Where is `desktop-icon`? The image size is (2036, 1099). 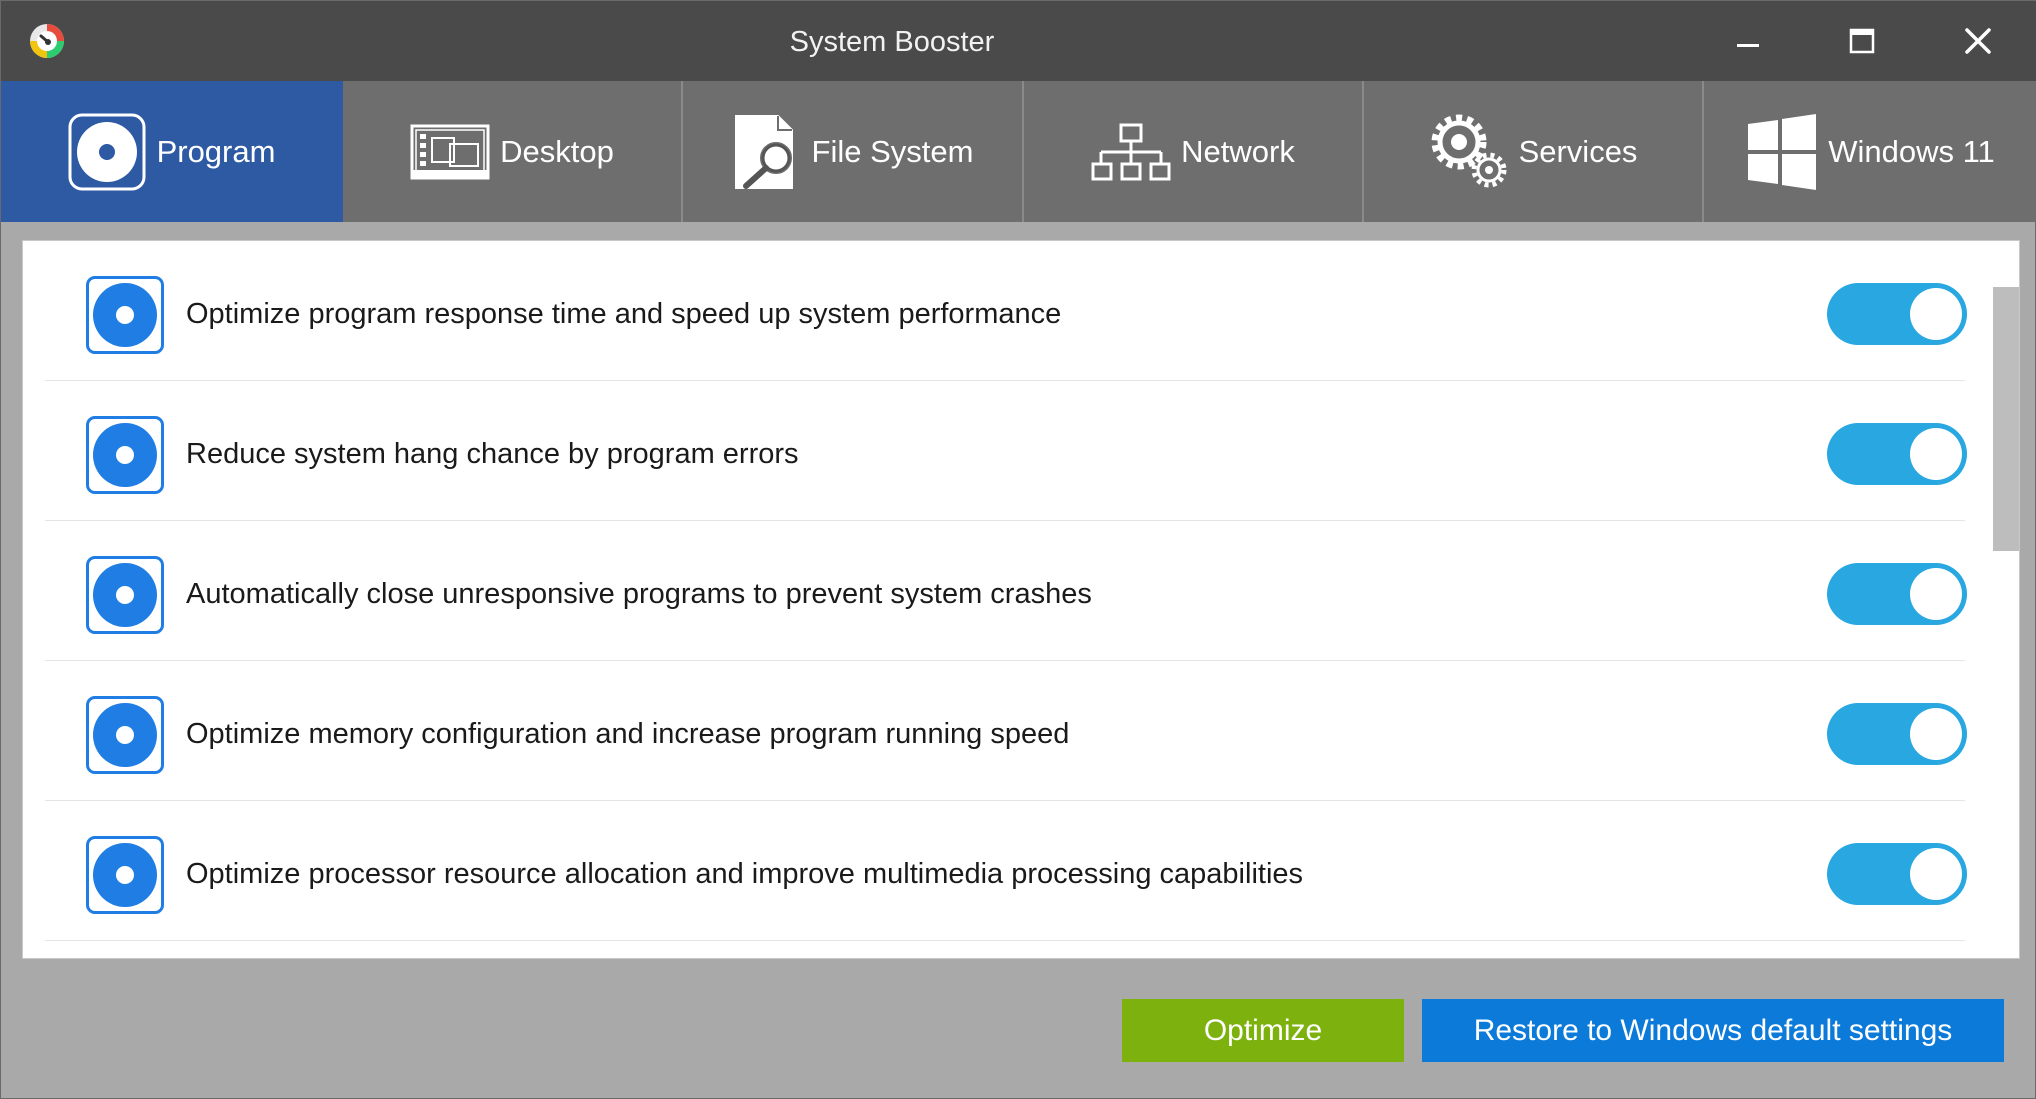 desktop-icon is located at coordinates (450, 152).